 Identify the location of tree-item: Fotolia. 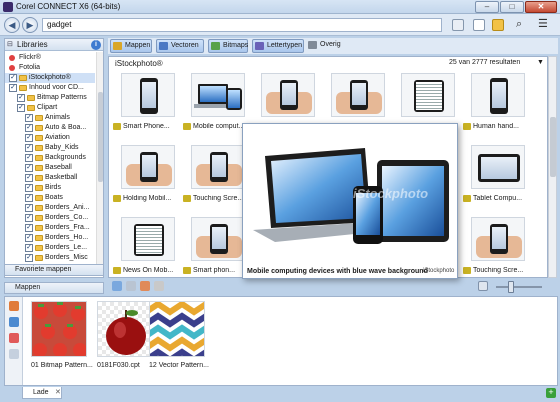
(50, 68).